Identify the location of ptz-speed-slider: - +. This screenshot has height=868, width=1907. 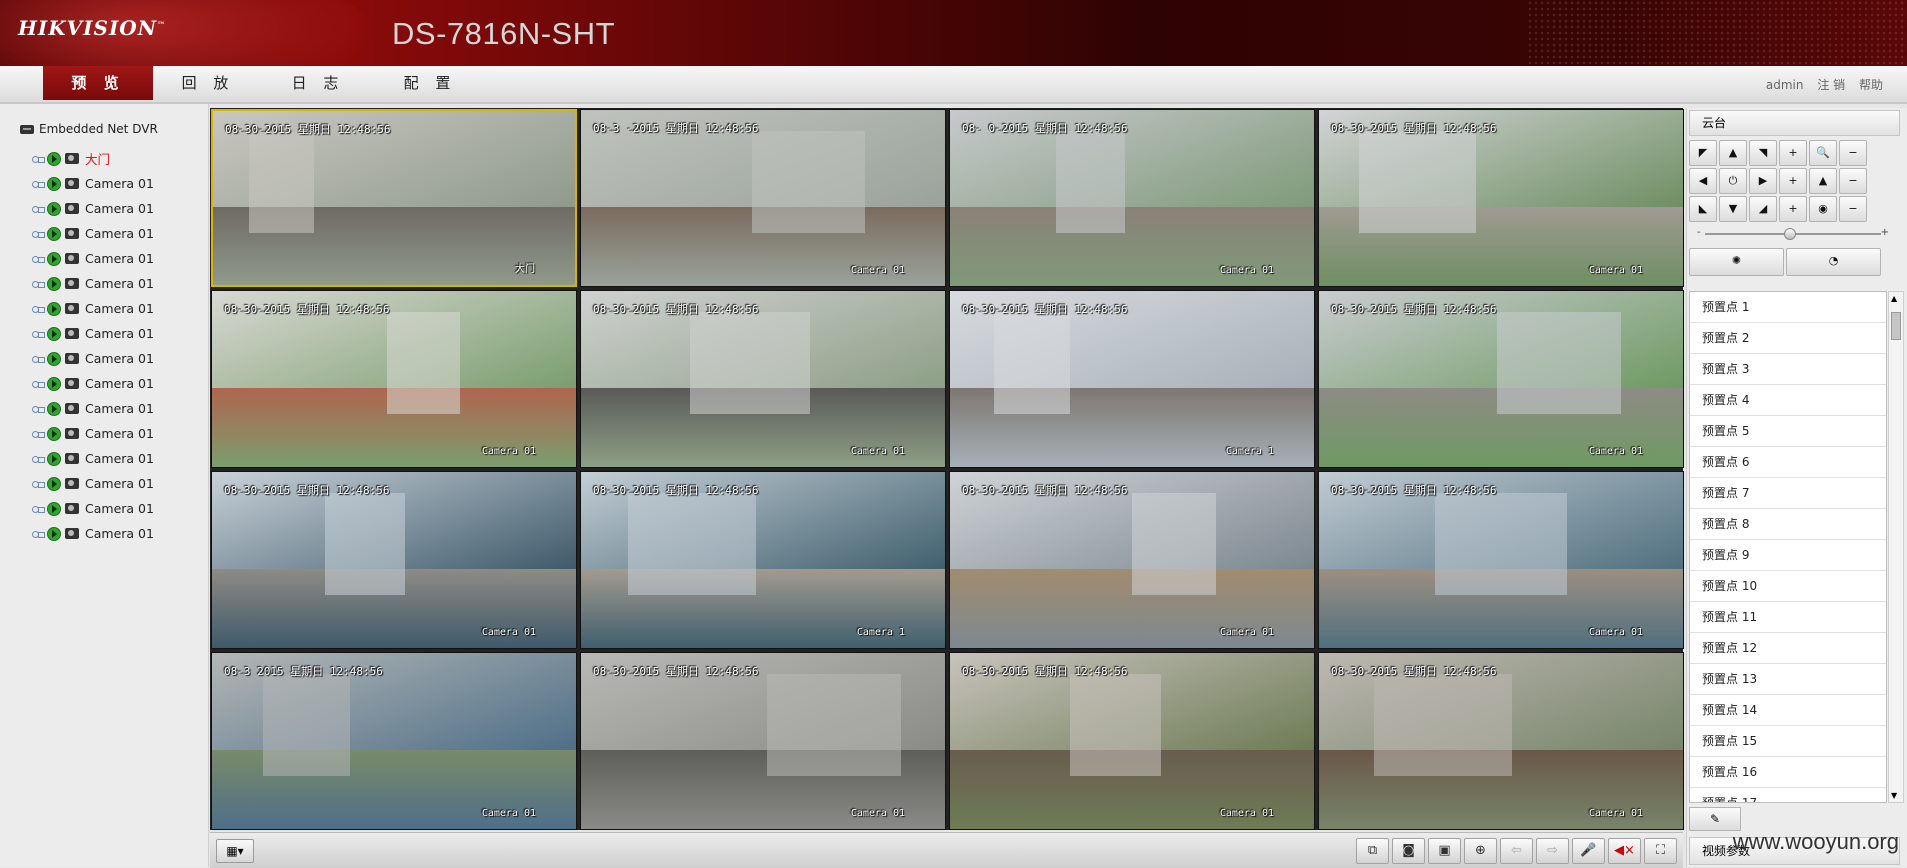
(1793, 234).